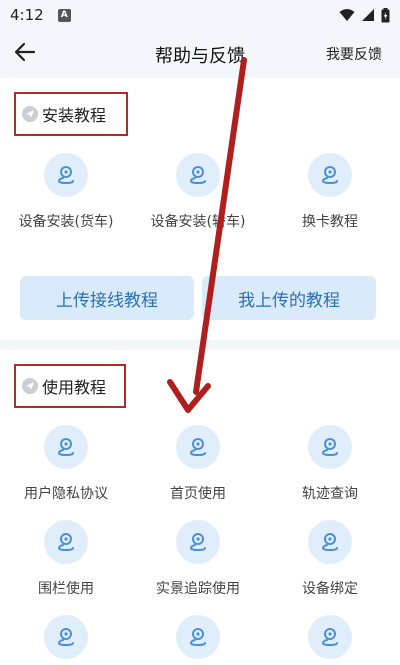 The image size is (400, 665). Describe the element at coordinates (330, 222) in the screenshot. I see `item-label: 换卡教程` at that location.